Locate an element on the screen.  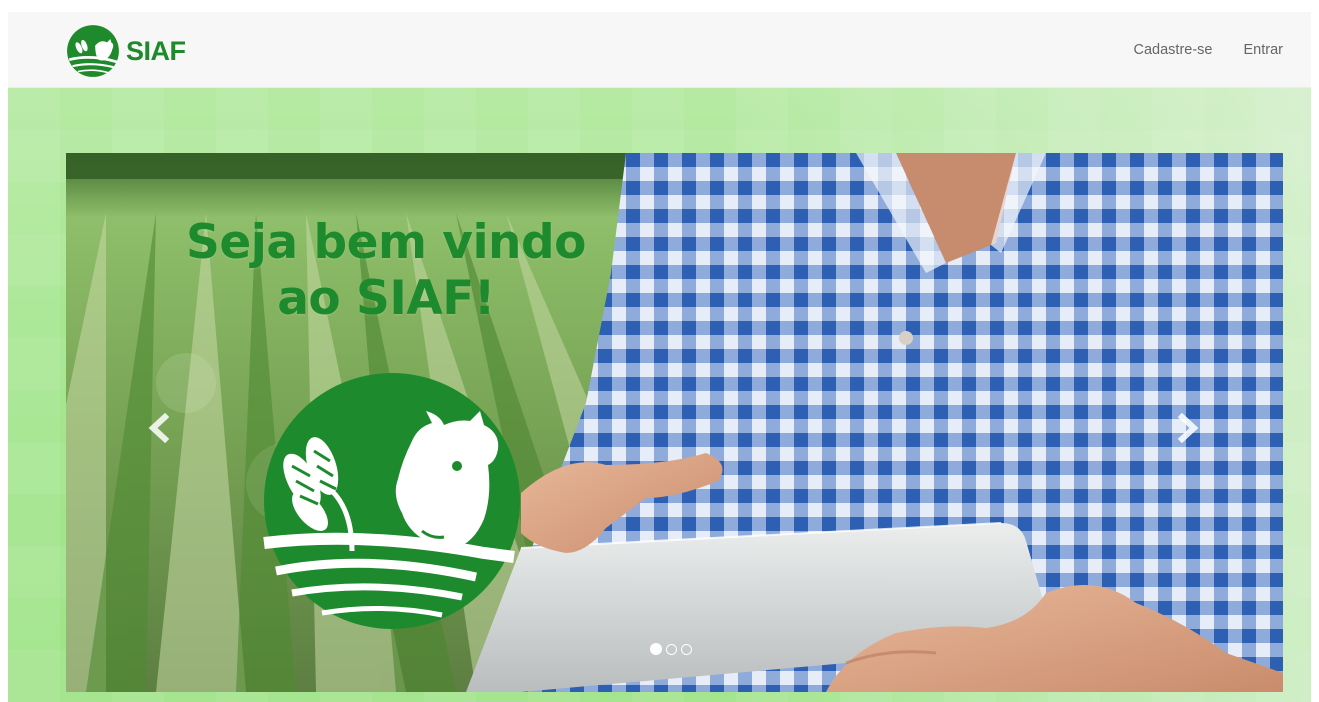
caption-line-2: ao SIAF! is located at coordinates (386, 298).